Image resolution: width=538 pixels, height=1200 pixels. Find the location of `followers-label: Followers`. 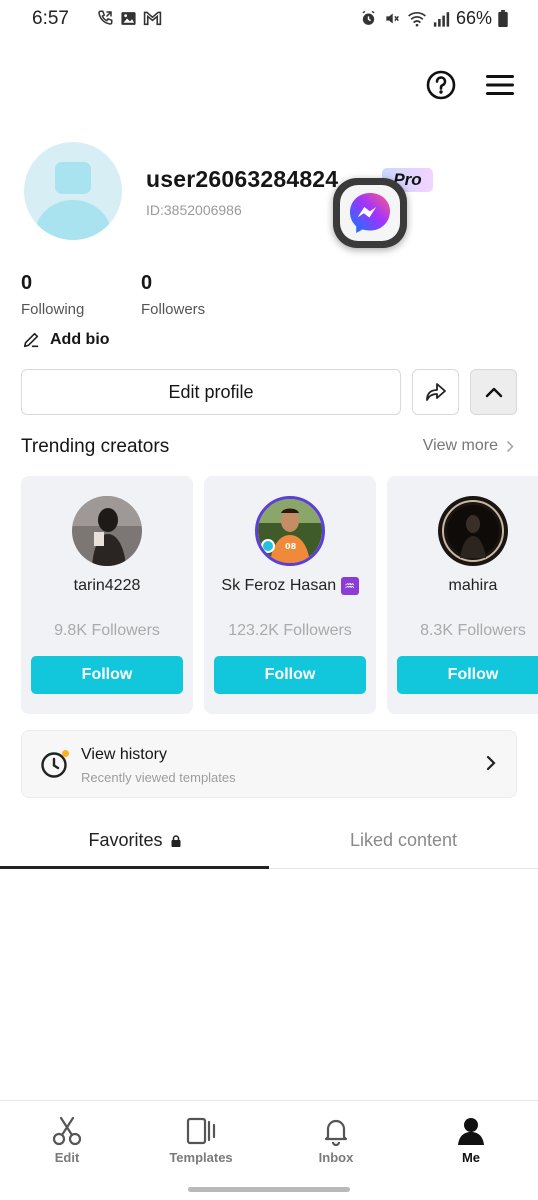

followers-label: Followers is located at coordinates (173, 309).